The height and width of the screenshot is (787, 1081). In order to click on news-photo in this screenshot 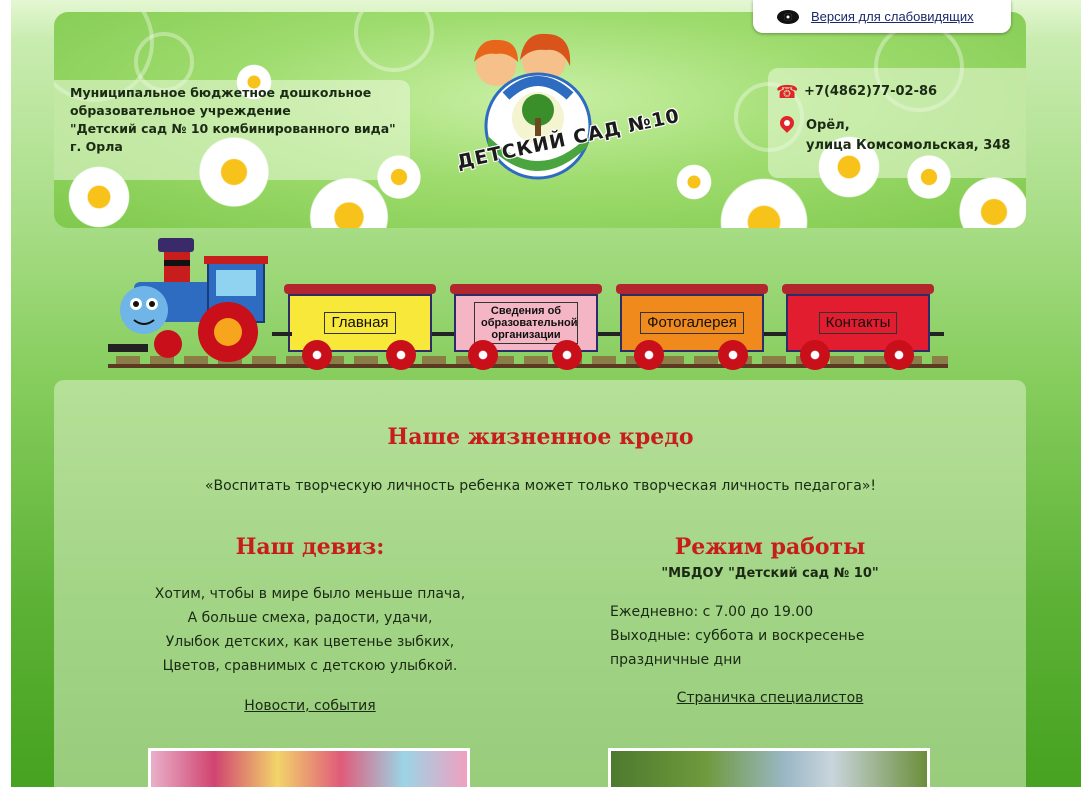, I will do `click(309, 767)`.